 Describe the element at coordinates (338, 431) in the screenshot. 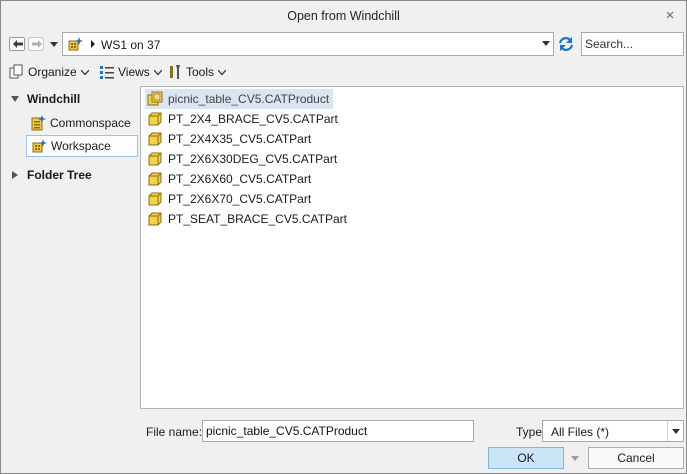

I see `file-name-field` at that location.